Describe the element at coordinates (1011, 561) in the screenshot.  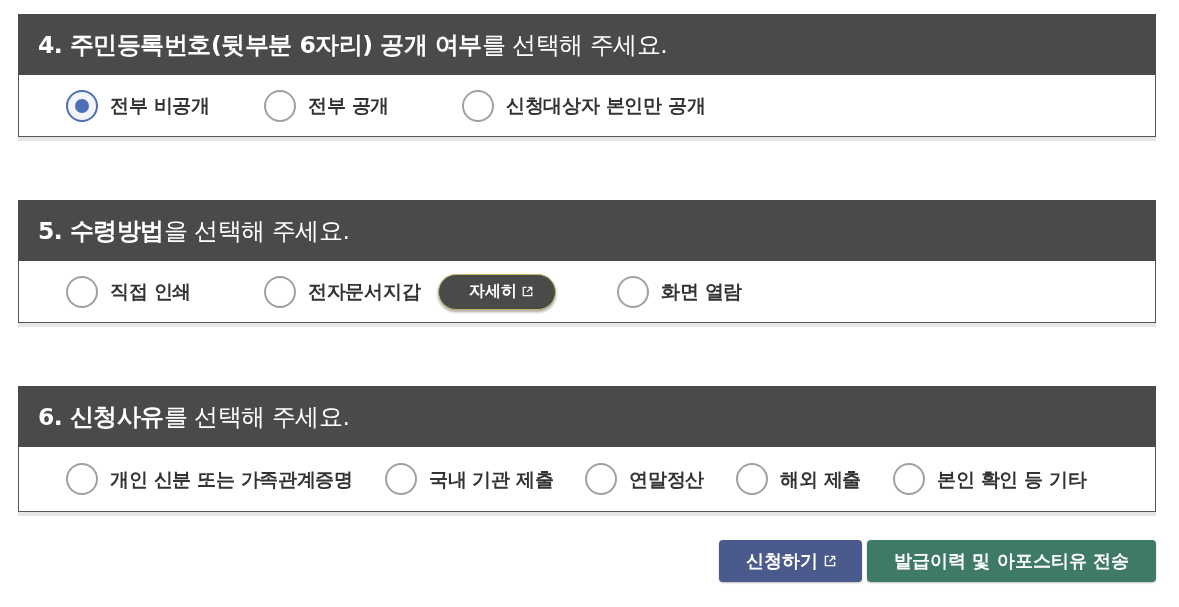
I see `action-button: 발급이력 및 아포스티유 전송` at that location.